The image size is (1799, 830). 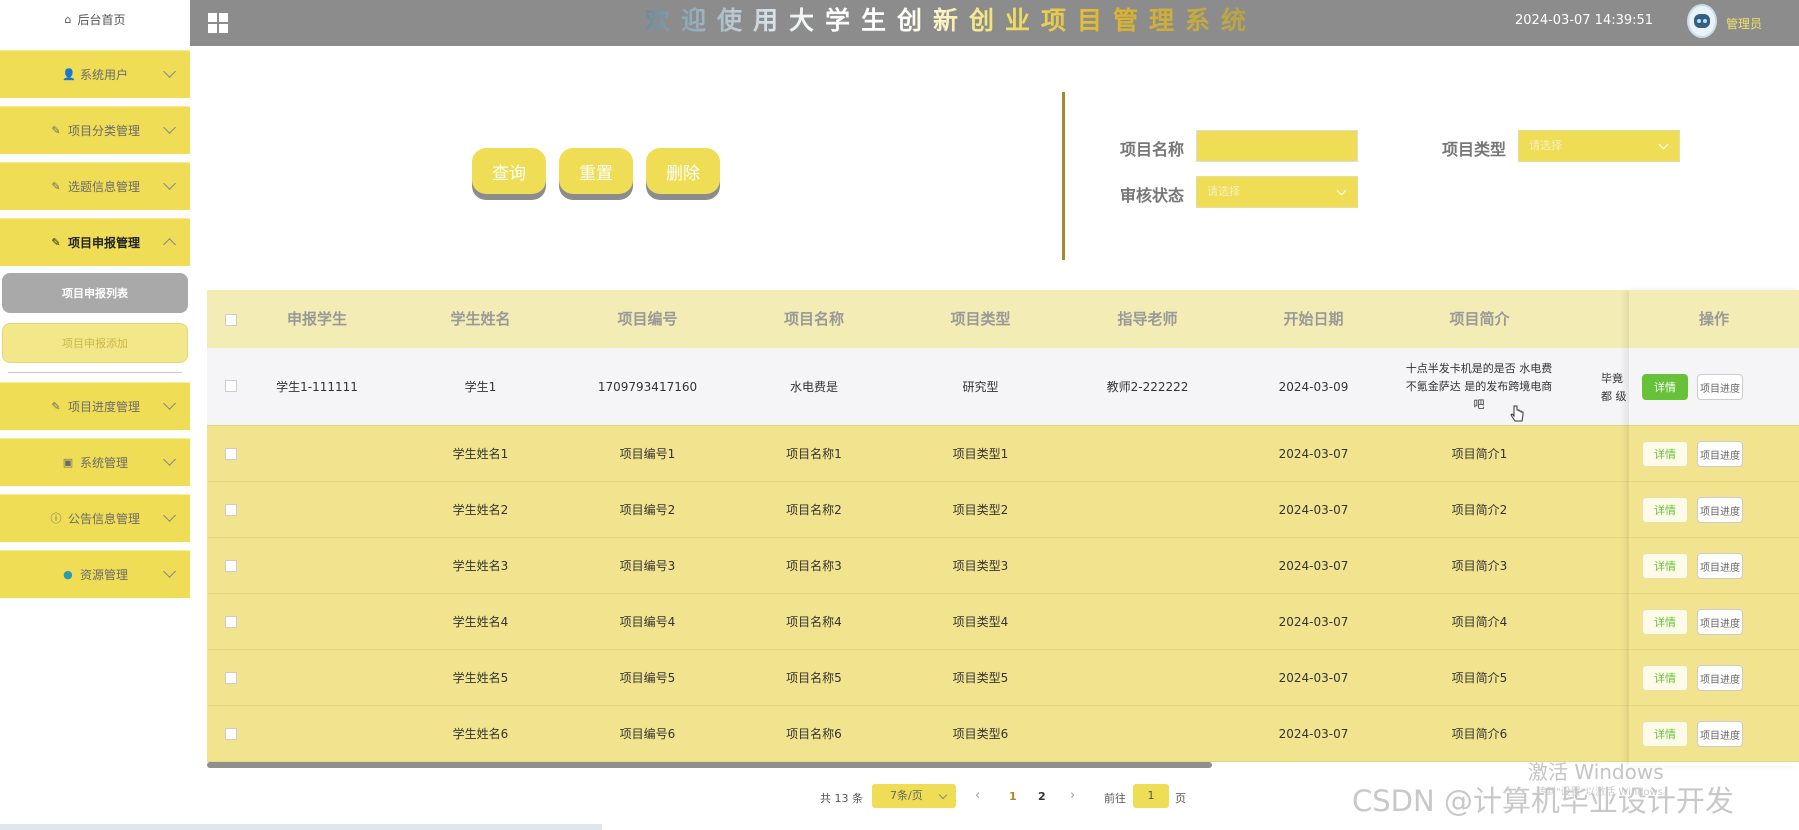 What do you see at coordinates (1543, 801) in the screenshot?
I see `csdn-watermark: CSDN @计算机毕业设计开发` at bounding box center [1543, 801].